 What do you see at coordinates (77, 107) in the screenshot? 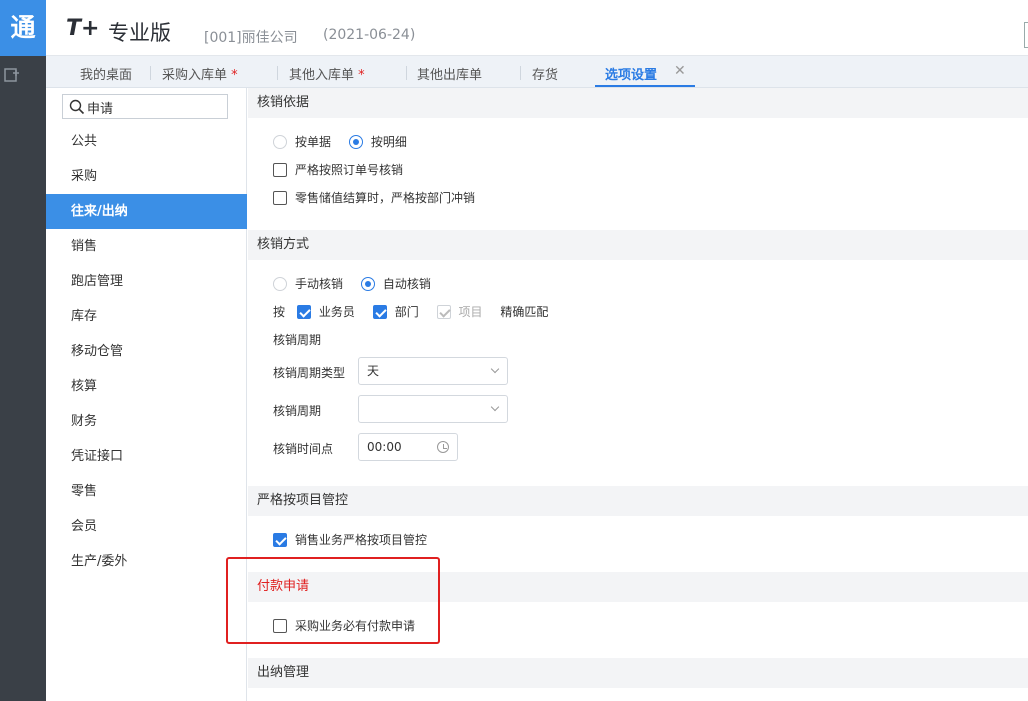
I see `search-icon` at bounding box center [77, 107].